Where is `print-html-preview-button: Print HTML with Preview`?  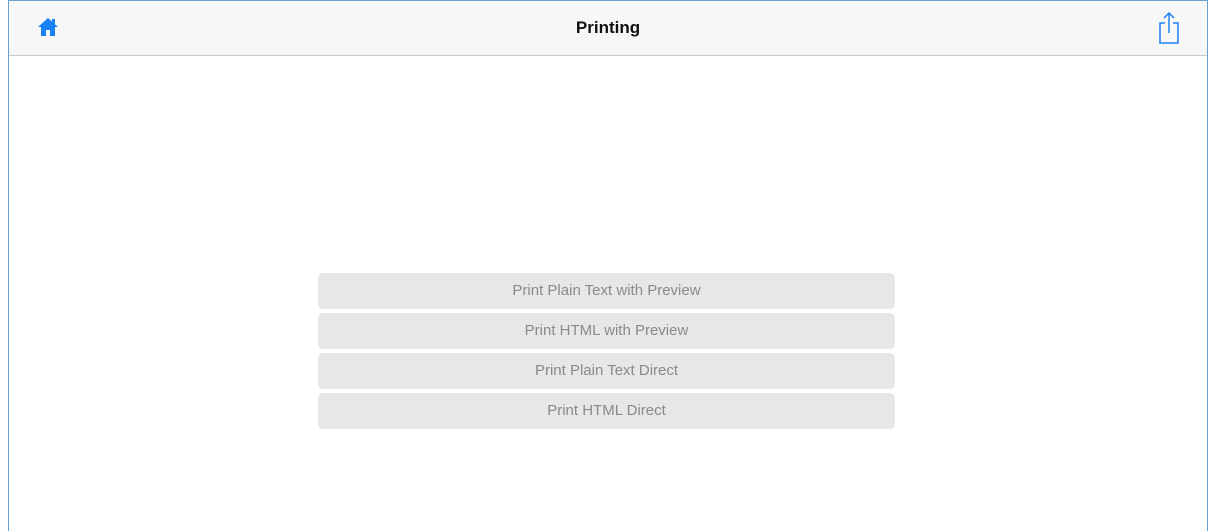
print-html-preview-button: Print HTML with Preview is located at coordinates (606, 331).